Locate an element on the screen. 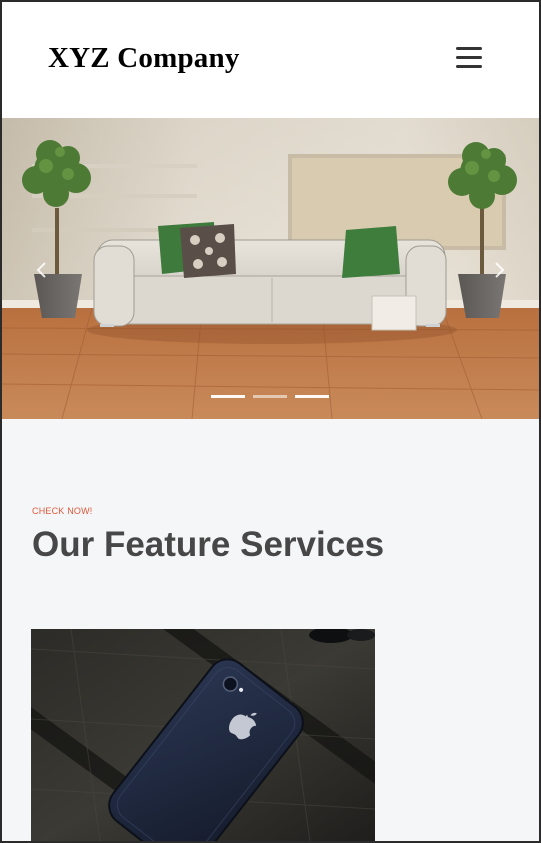 Image resolution: width=541 pixels, height=843 pixels. menu-bar-top is located at coordinates (469, 48).